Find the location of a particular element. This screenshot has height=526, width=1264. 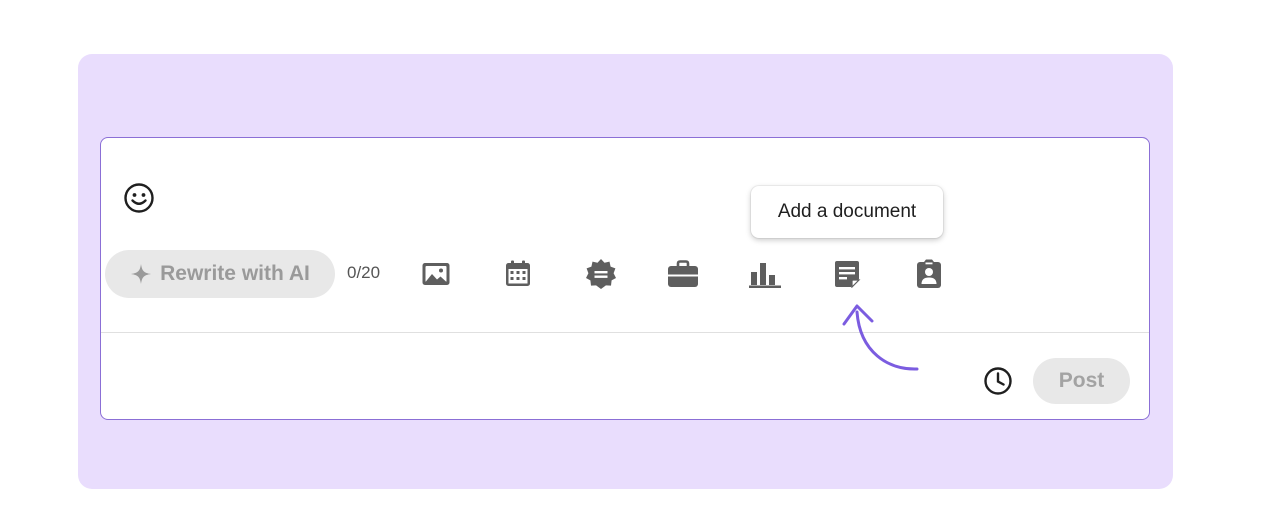

share-job-button is located at coordinates (683, 274).